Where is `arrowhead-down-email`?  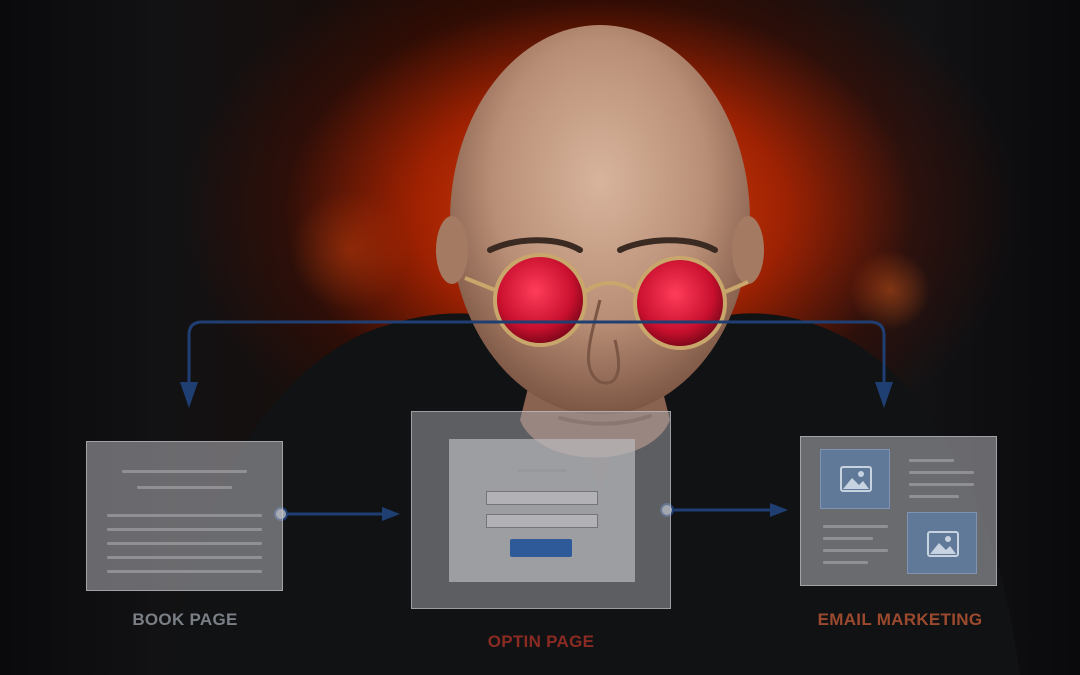
arrowhead-down-email is located at coordinates (884, 395).